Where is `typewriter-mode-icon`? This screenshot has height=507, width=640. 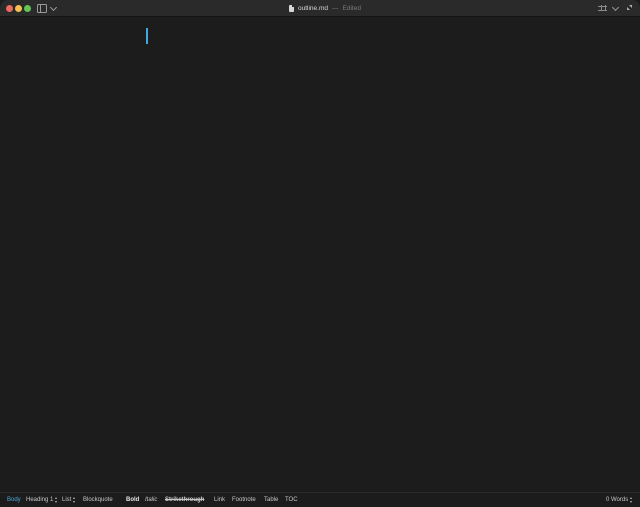 typewriter-mode-icon is located at coordinates (602, 8).